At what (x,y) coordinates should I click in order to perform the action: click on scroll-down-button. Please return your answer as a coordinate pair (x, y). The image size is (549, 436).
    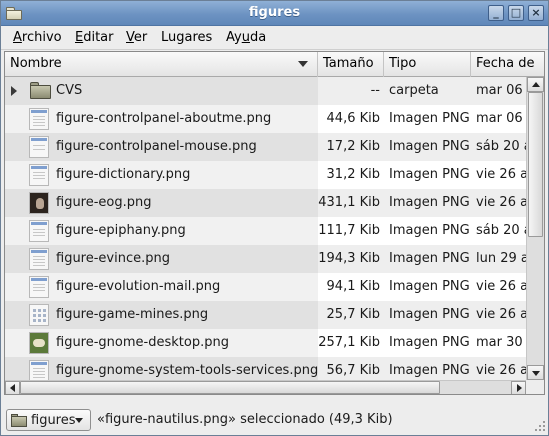
    Looking at the image, I should click on (535, 372).